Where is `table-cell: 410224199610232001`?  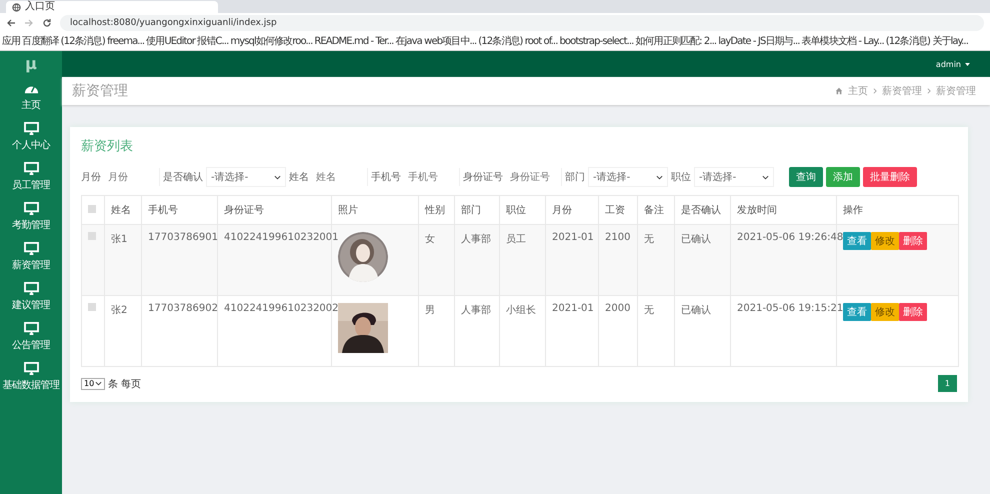
table-cell: 410224199610232001 is located at coordinates (281, 237).